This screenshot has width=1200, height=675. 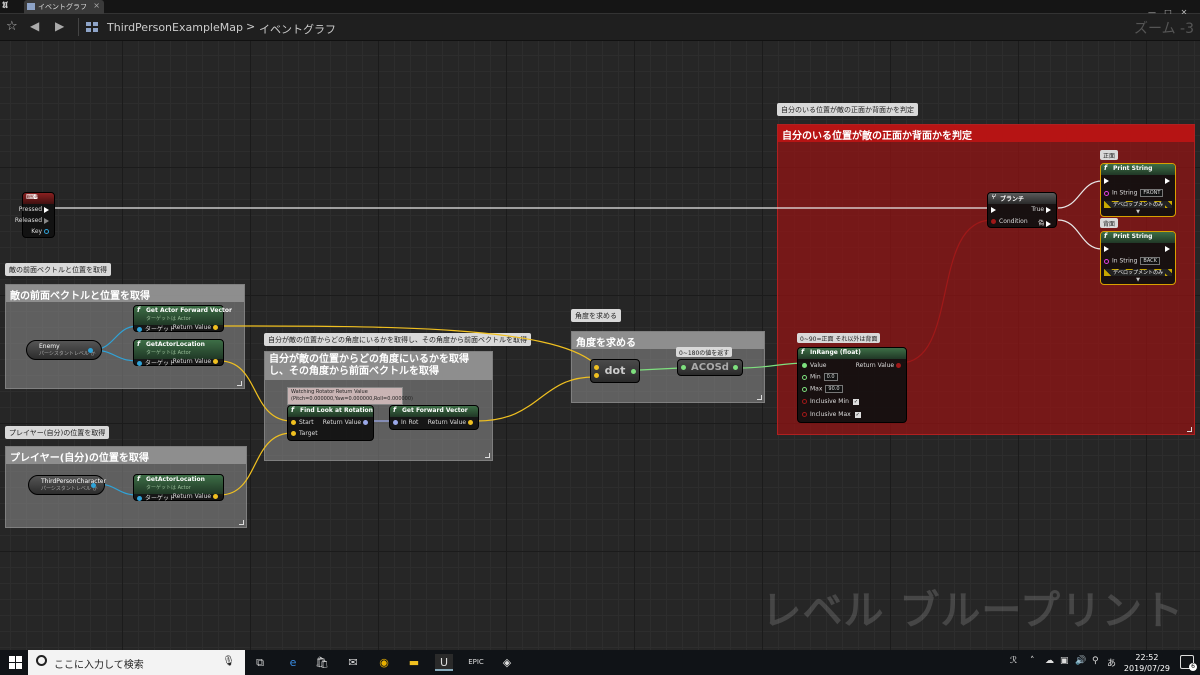 What do you see at coordinates (1042, 209) in the screenshot?
I see `pin-true: True` at bounding box center [1042, 209].